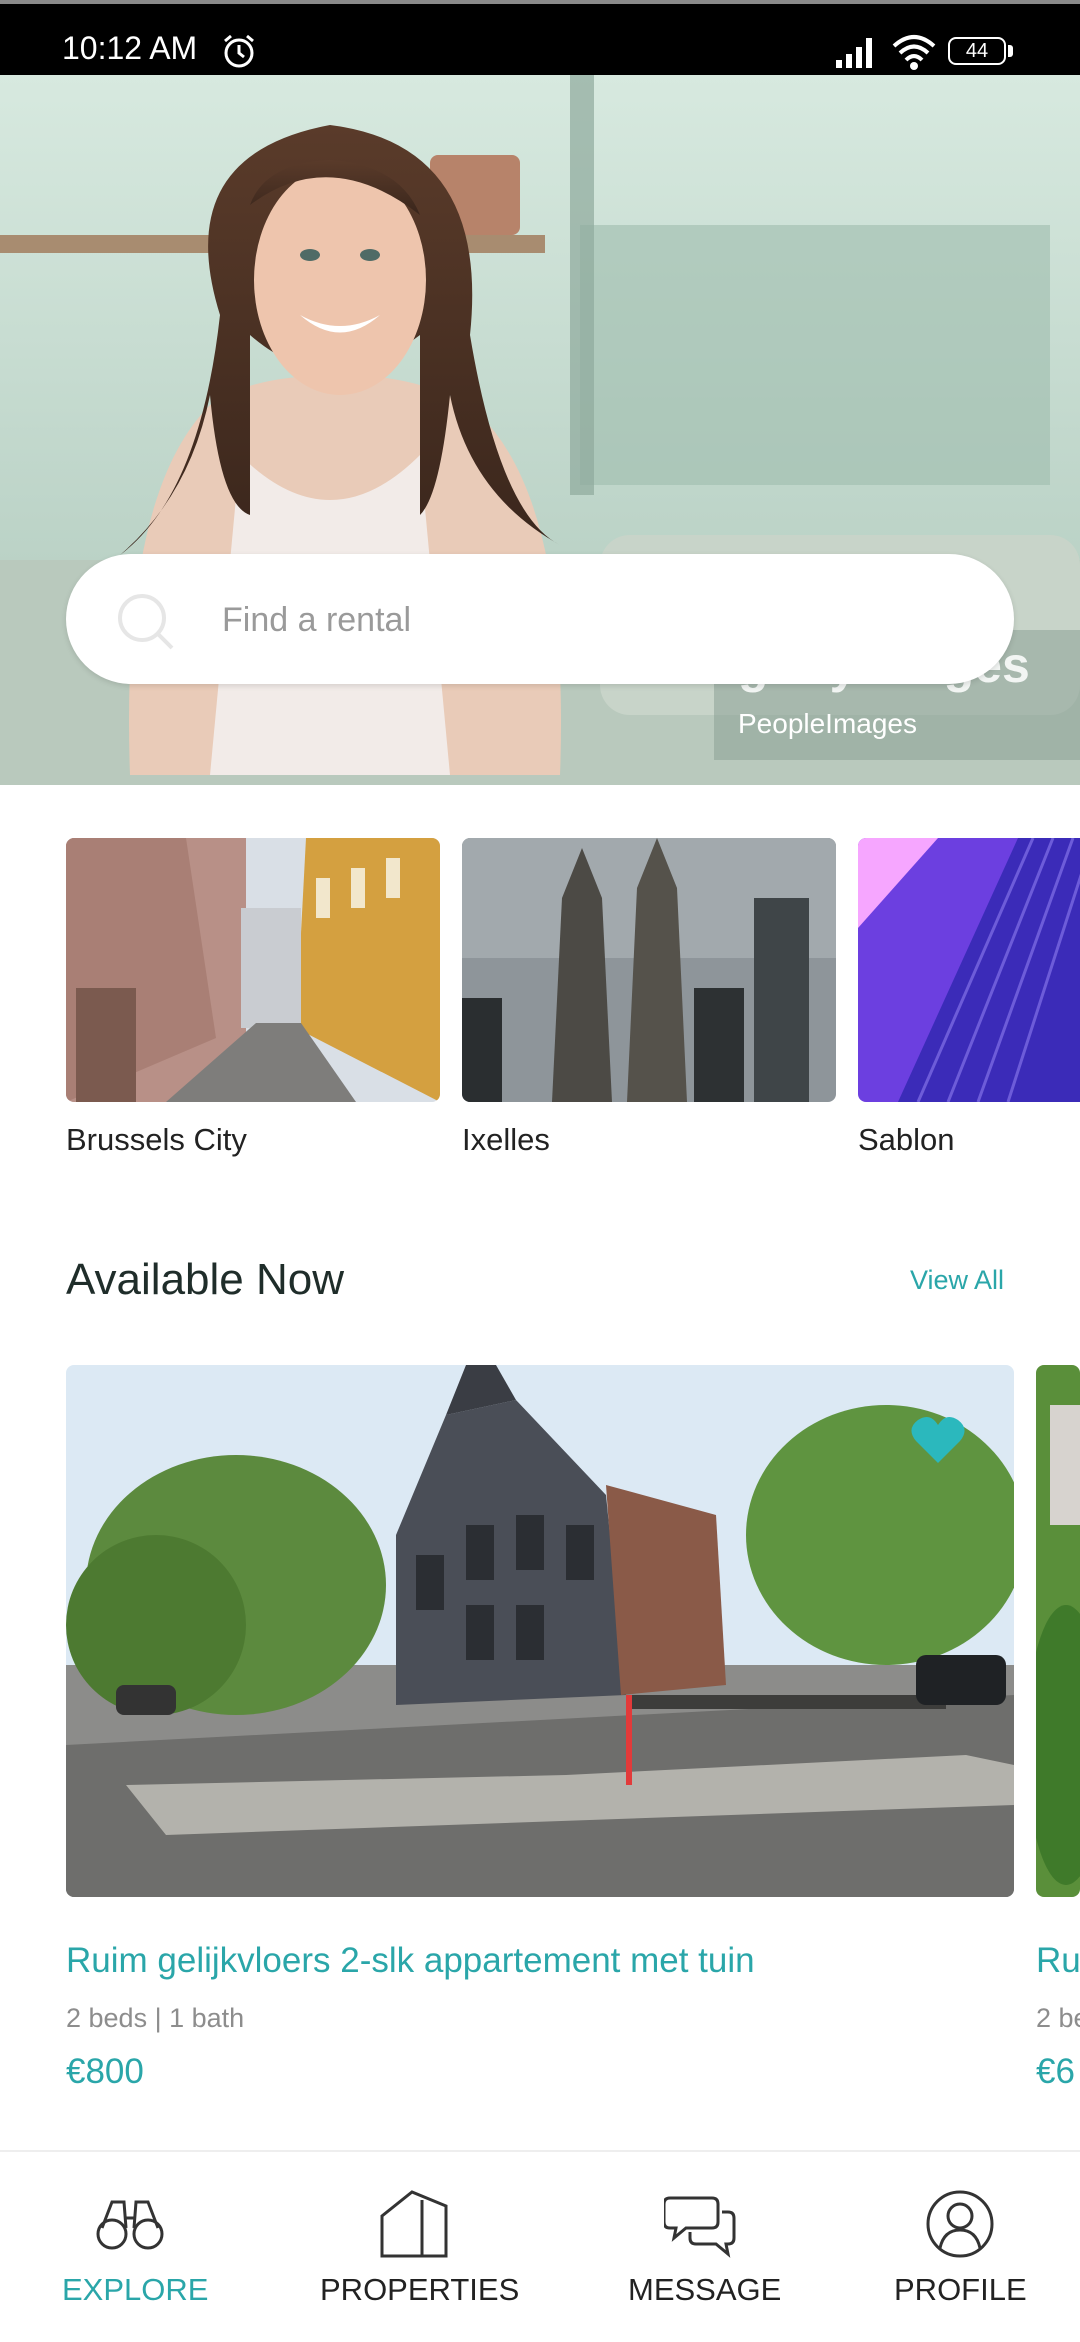 The height and width of the screenshot is (2342, 1080). I want to click on listing-price: €6, so click(1055, 2071).